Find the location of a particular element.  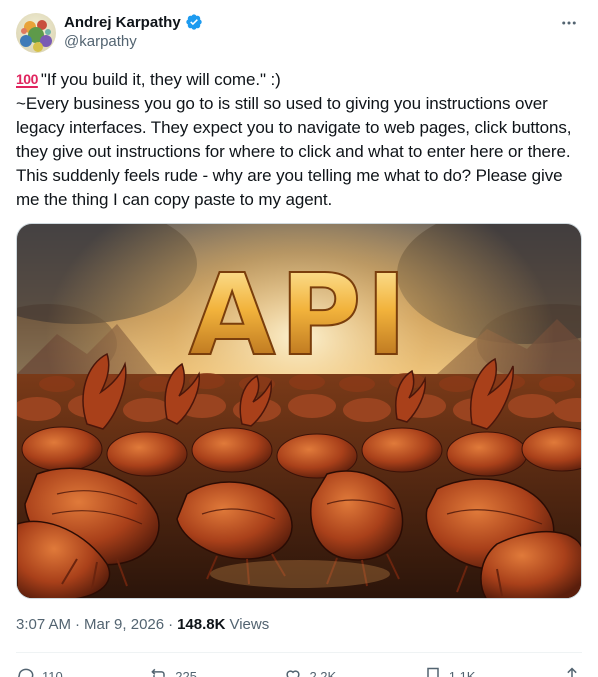

tweet-meta: 3:07 AM · Mar 9, 2026 · 148.8K Views is located at coordinates (142, 624).